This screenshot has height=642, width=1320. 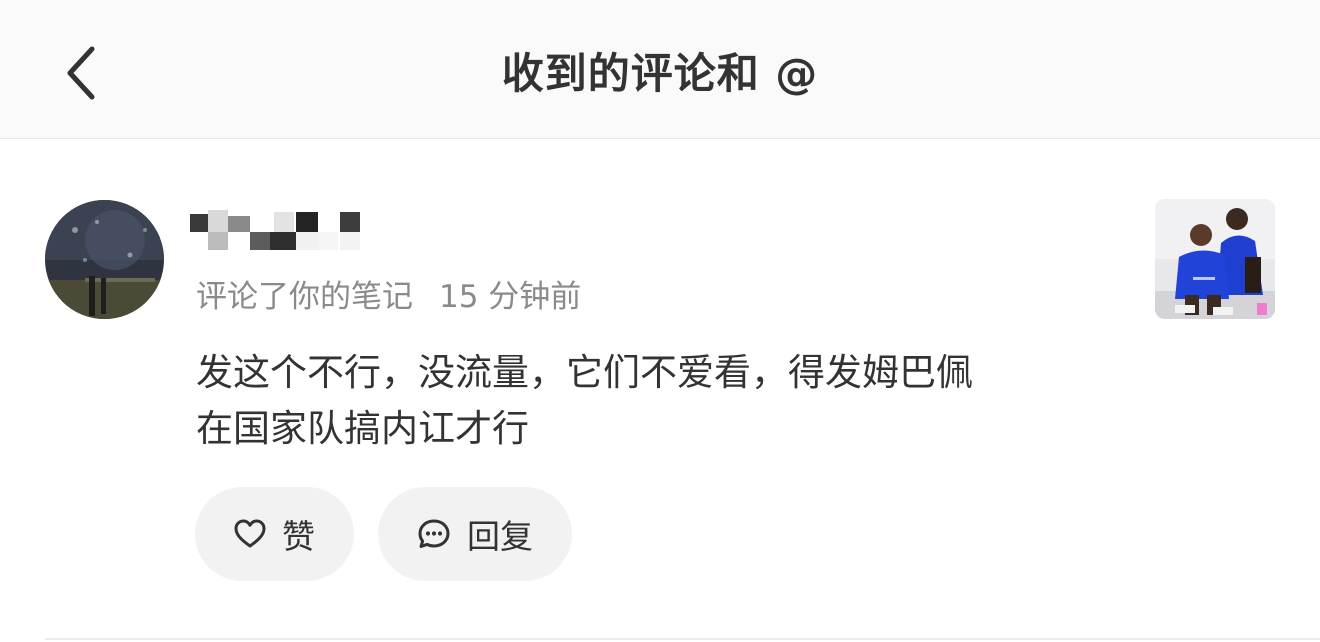 I want to click on page-title: 收到的评论和 @, so click(x=660, y=73).